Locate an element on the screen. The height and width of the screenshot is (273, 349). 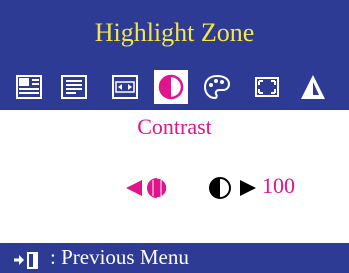
zone-size-icon is located at coordinates (29, 87).